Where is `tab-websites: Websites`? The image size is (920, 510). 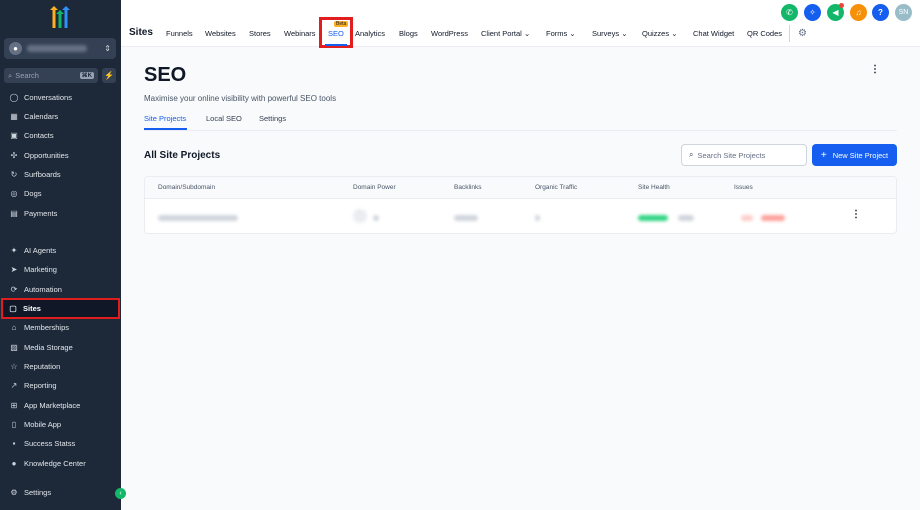 tab-websites: Websites is located at coordinates (220, 33).